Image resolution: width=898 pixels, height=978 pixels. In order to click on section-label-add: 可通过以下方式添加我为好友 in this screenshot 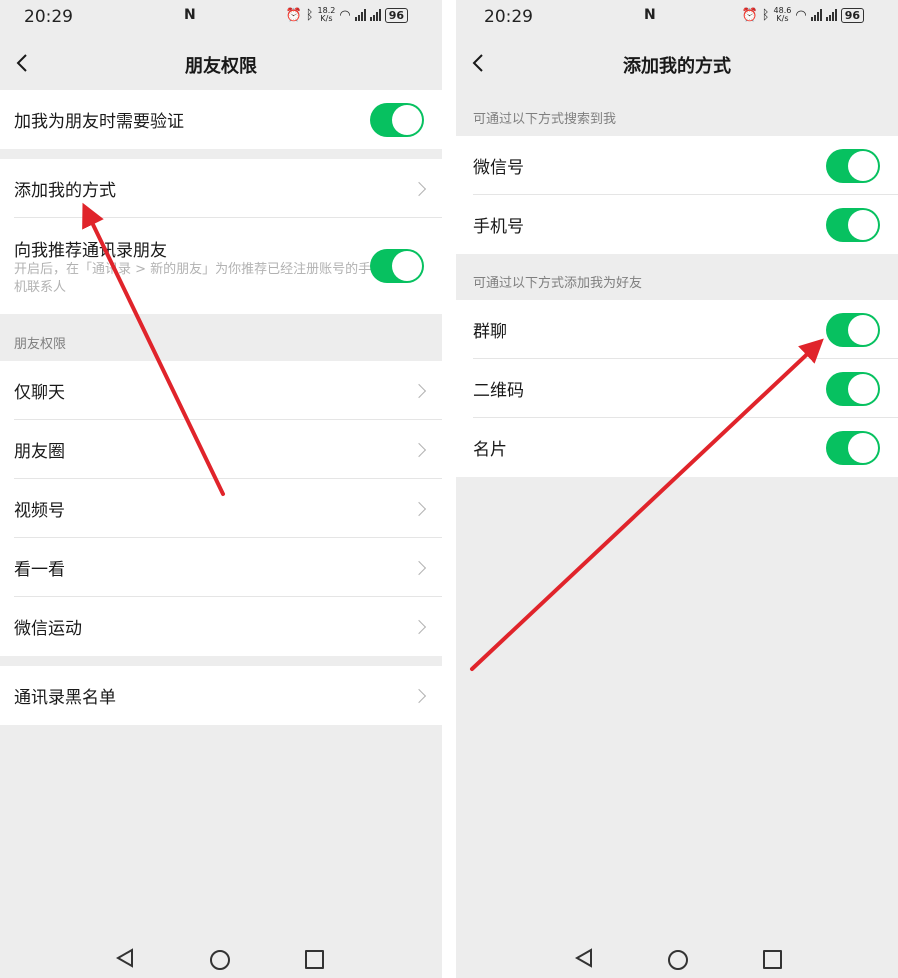, I will do `click(558, 283)`.